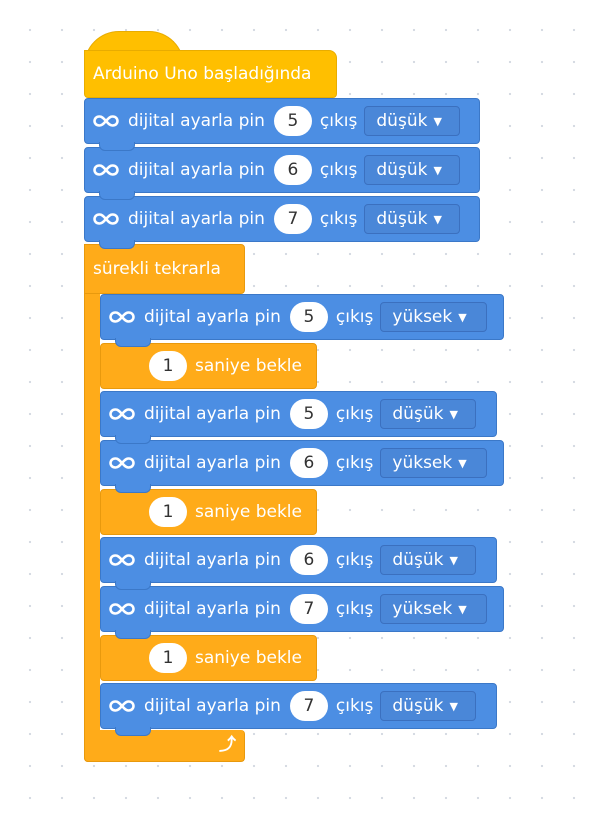 The image size is (590, 828). What do you see at coordinates (202, 74) in the screenshot?
I see `hat-label: Arduino Uno başladığında` at bounding box center [202, 74].